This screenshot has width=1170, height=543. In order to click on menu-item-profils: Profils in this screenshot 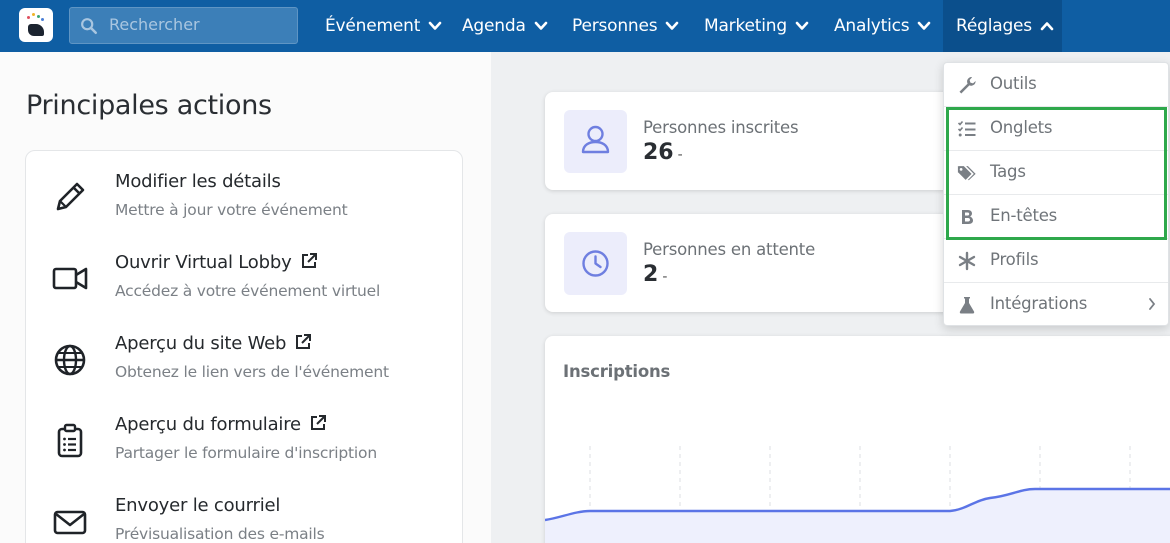, I will do `click(1056, 261)`.